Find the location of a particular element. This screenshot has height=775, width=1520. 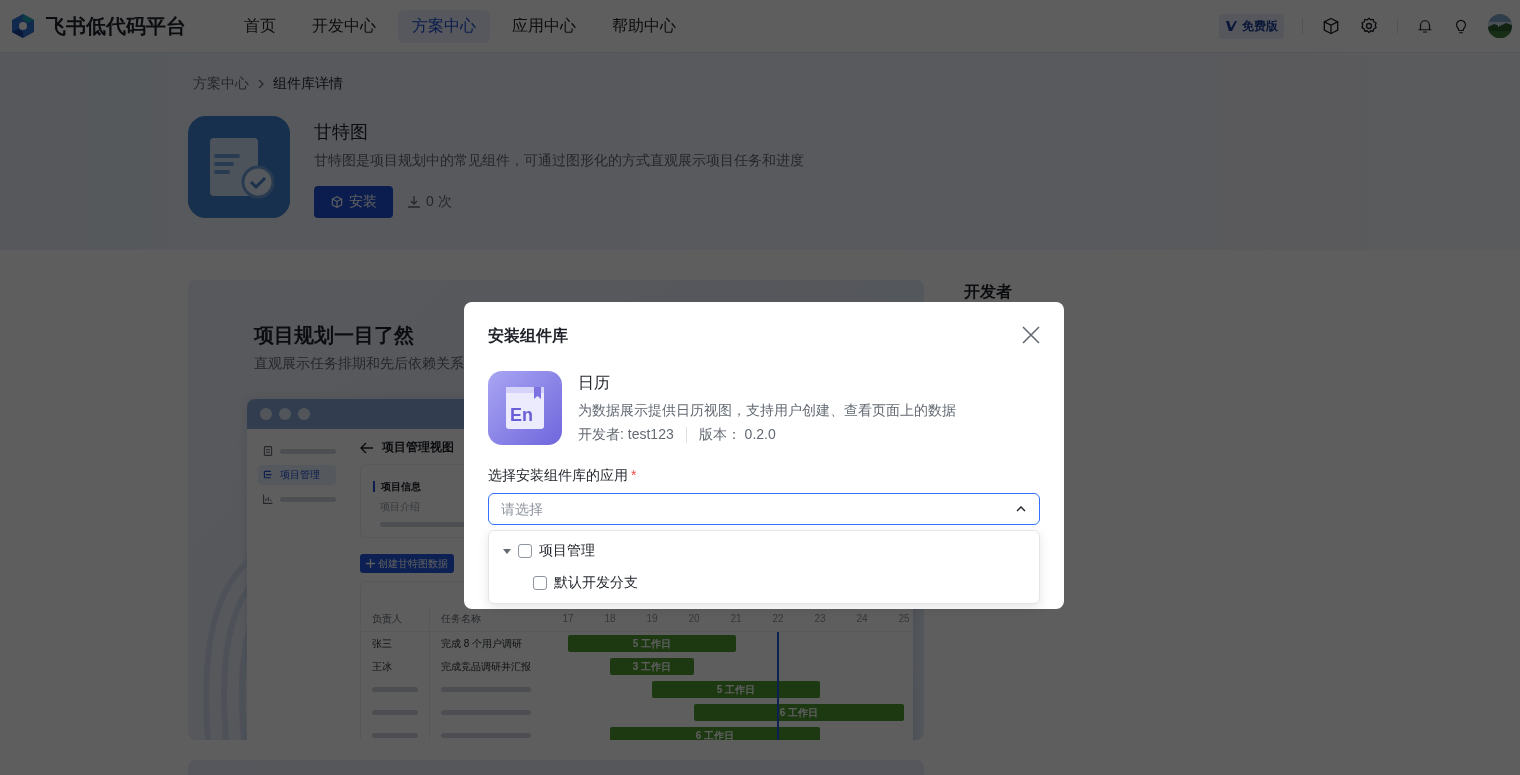

plan-badge: 免费版 is located at coordinates (1251, 26).